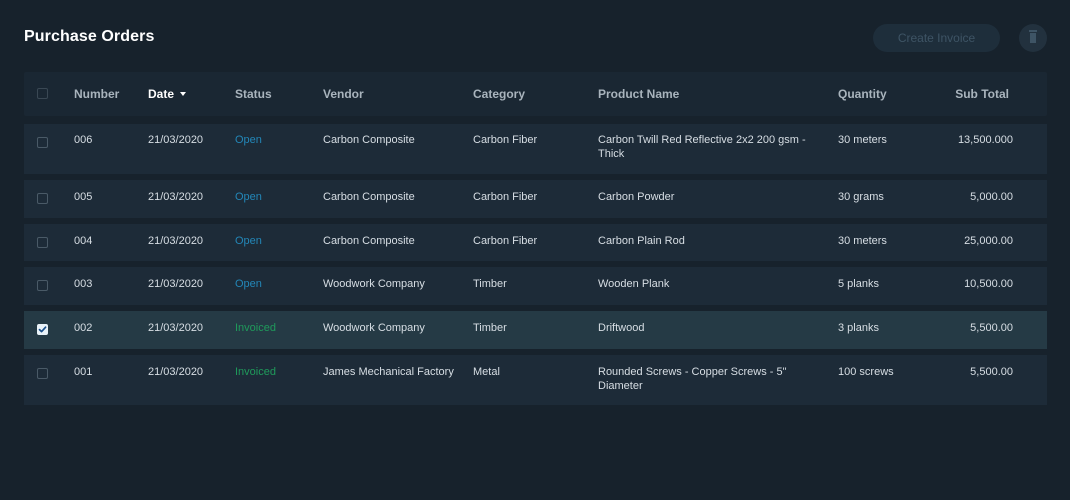  I want to click on sort-descending-icon, so click(183, 93).